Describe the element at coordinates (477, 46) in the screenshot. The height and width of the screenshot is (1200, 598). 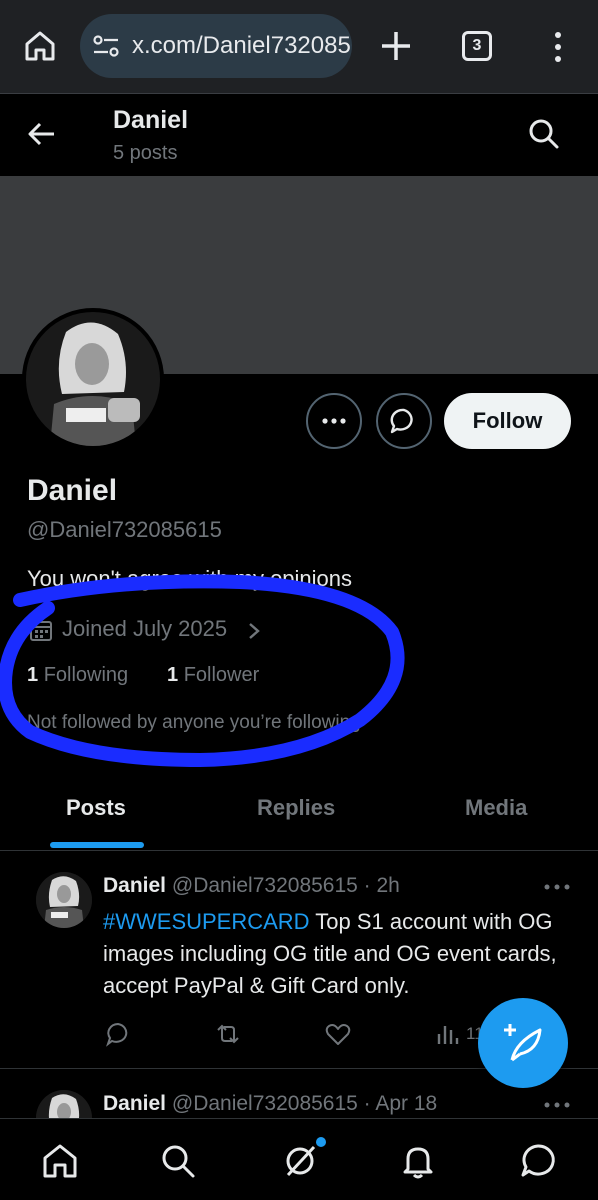
I see `tab-switcher-button: 3` at that location.